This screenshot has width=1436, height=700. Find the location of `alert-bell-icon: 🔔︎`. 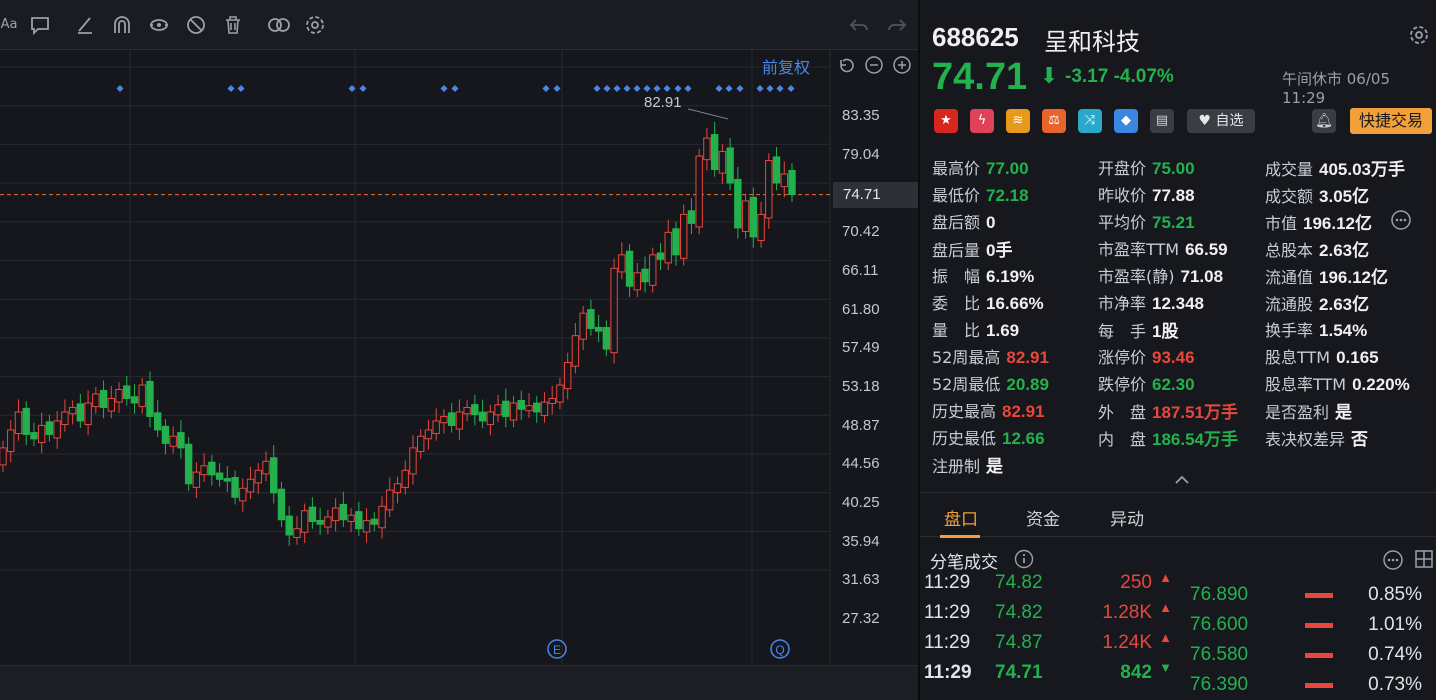

alert-bell-icon: 🔔︎ is located at coordinates (1324, 121).